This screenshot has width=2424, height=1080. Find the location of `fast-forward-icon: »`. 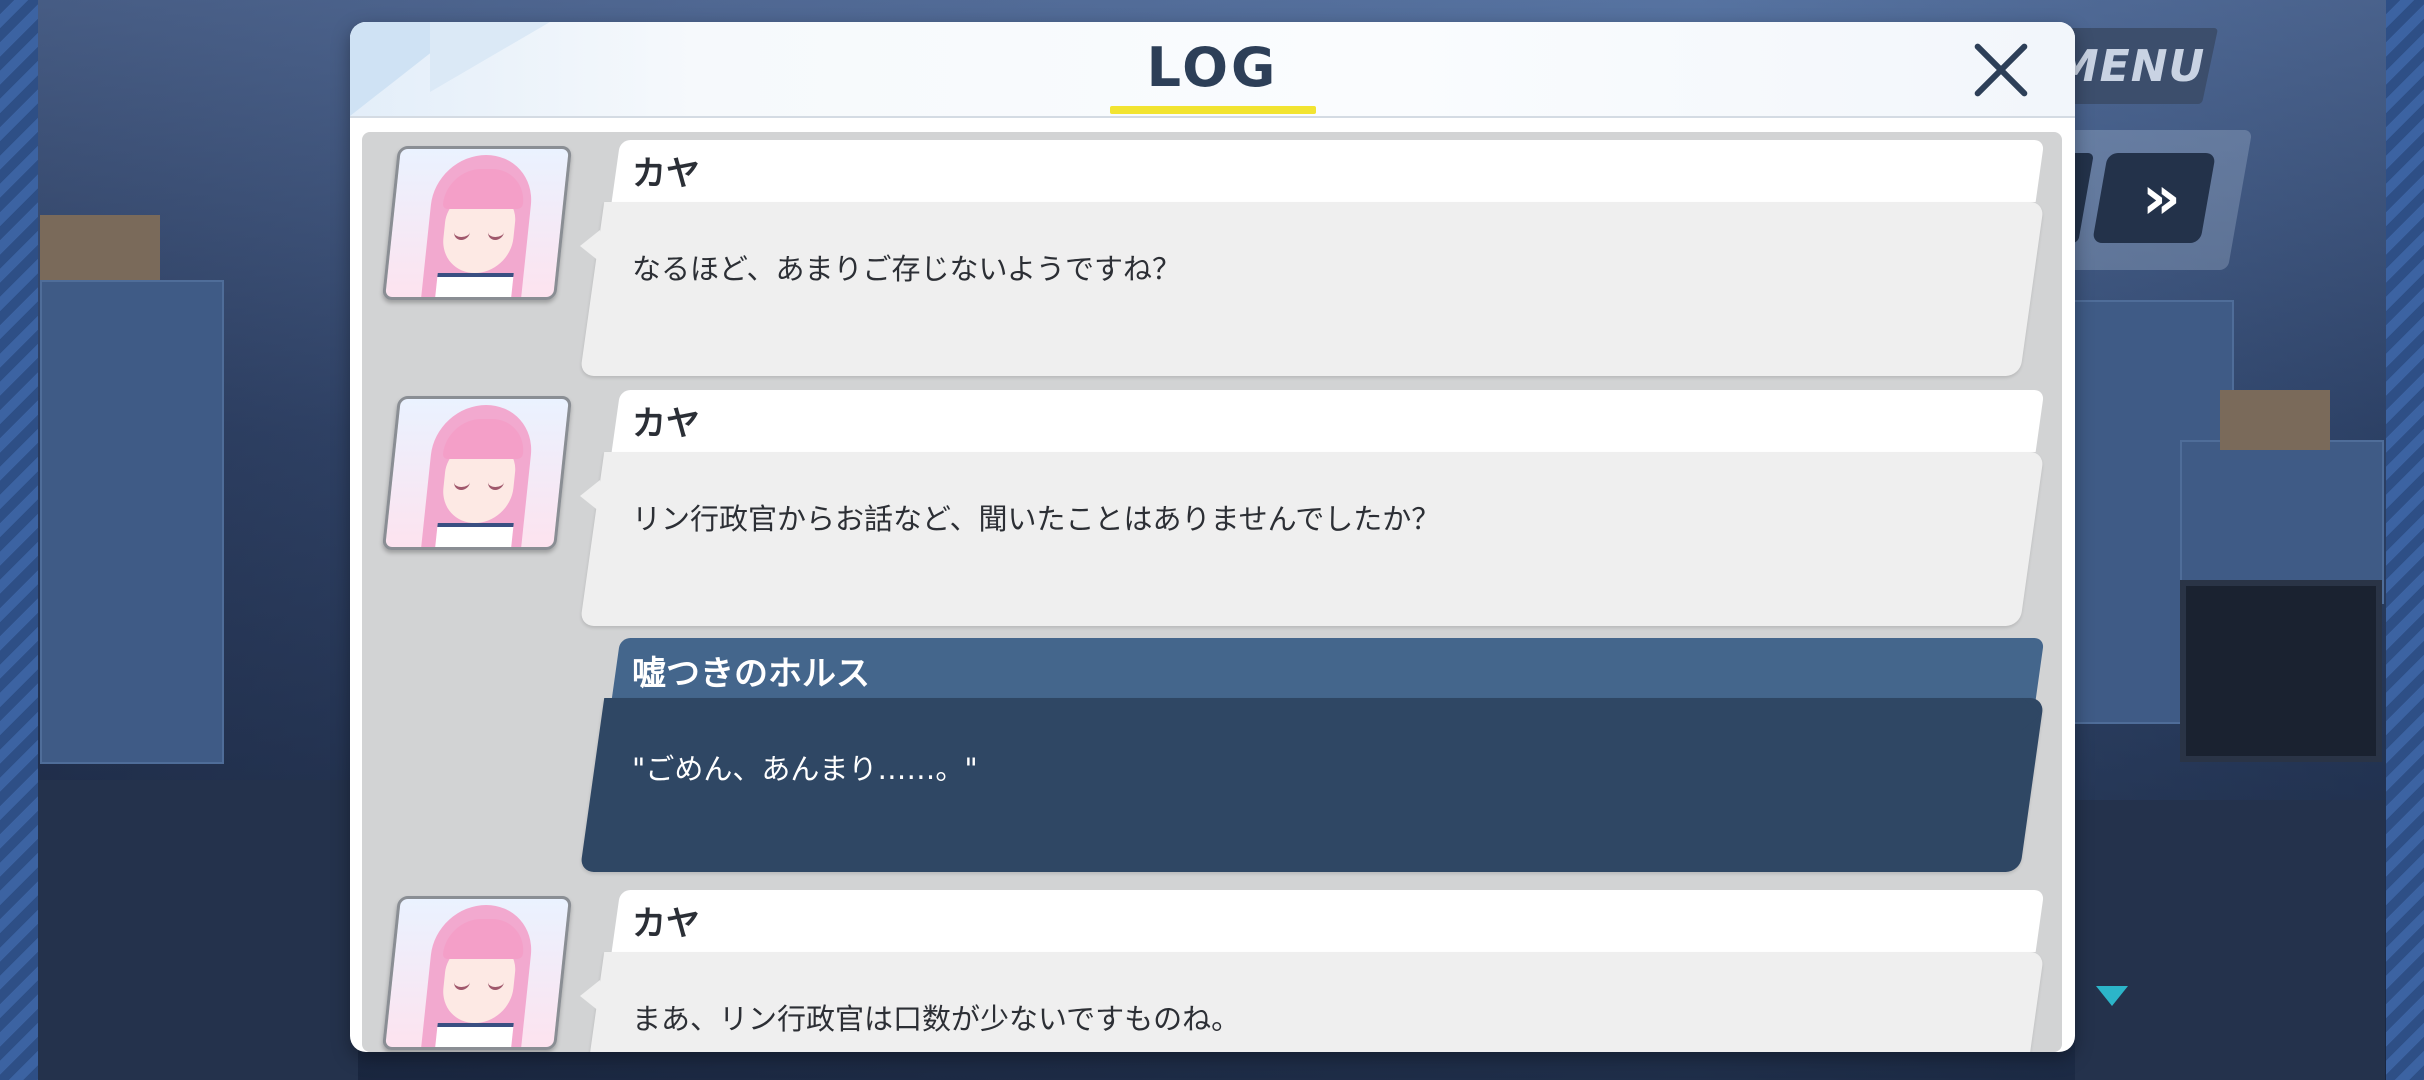

fast-forward-icon: » is located at coordinates (2154, 198).